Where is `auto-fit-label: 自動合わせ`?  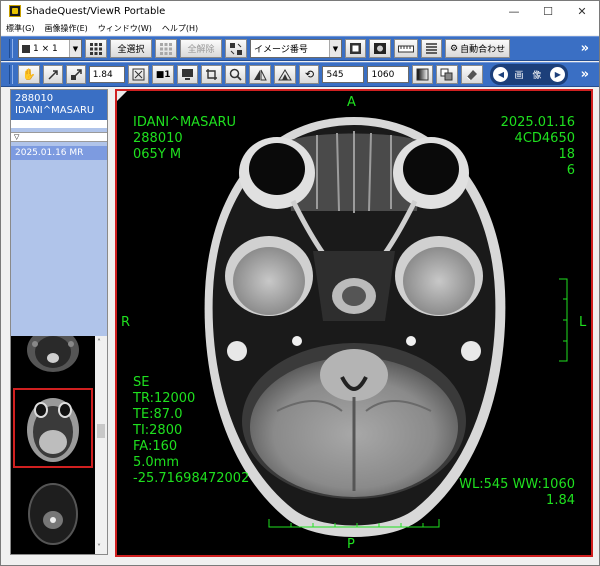 auto-fit-label: 自動合わせ is located at coordinates (483, 50).